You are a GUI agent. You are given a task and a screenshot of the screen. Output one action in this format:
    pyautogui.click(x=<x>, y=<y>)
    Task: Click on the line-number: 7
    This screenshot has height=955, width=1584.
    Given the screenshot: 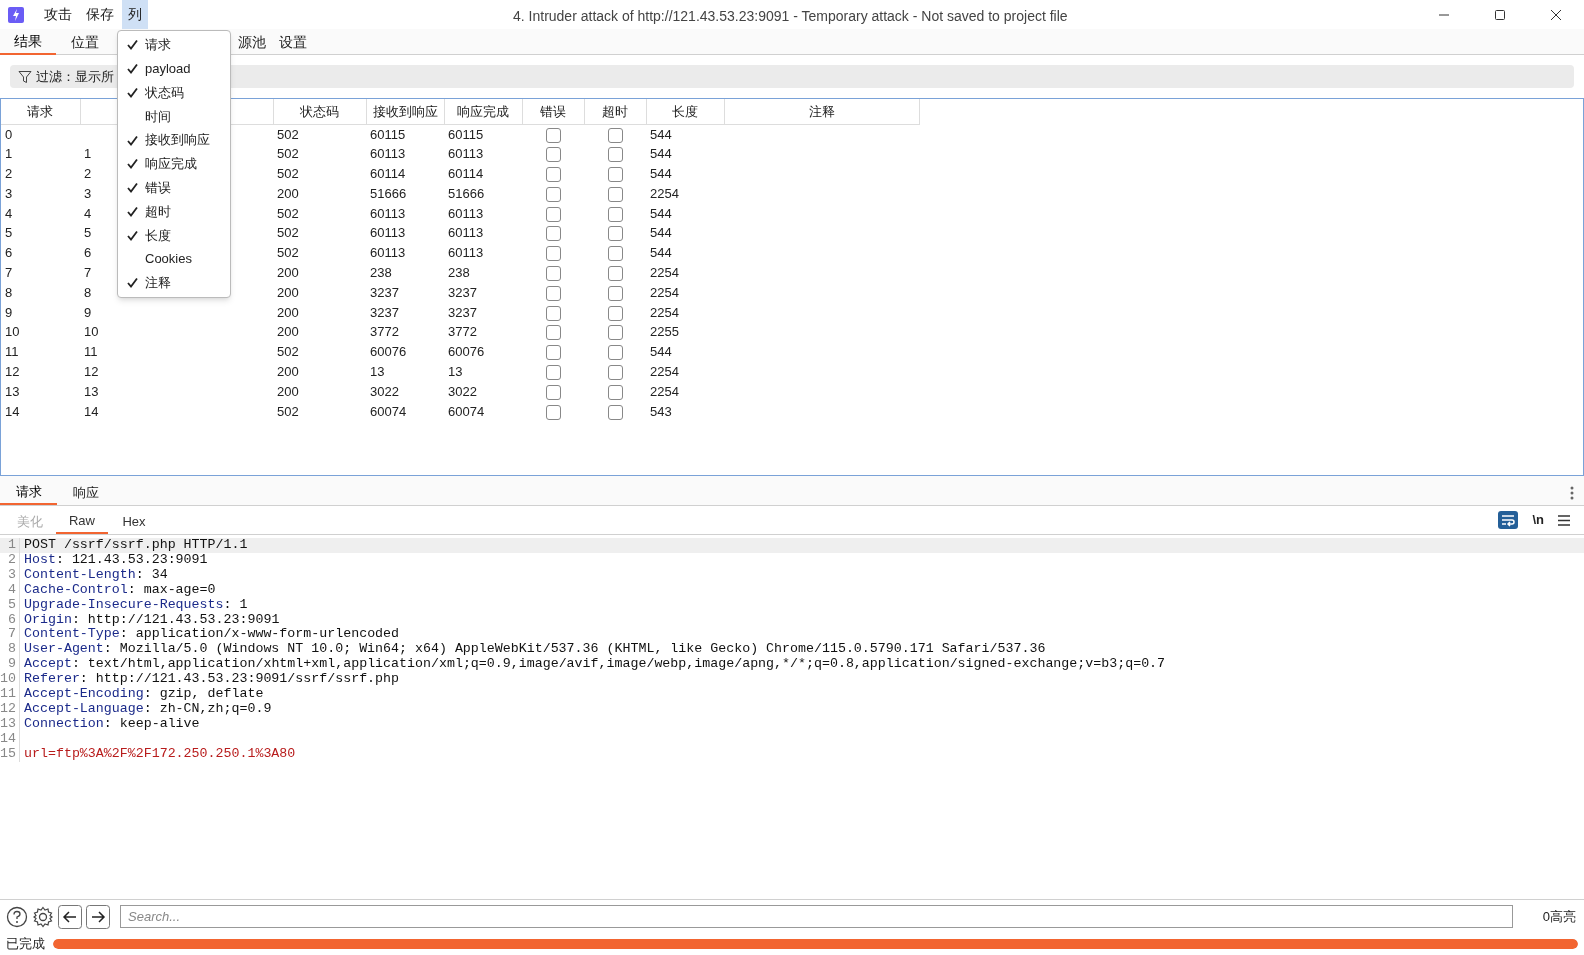 What is the action you would take?
    pyautogui.click(x=10, y=635)
    